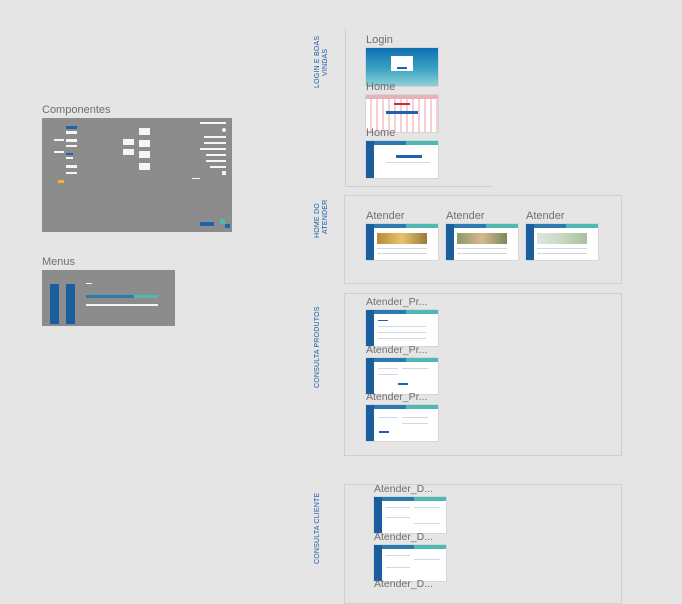  Describe the element at coordinates (137, 175) in the screenshot. I see `componentes-frame` at that location.